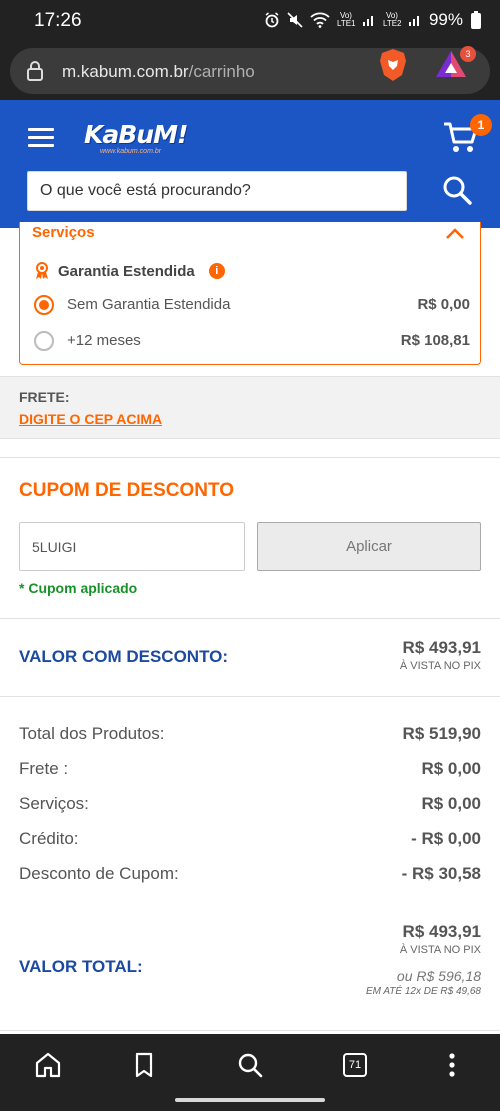 This screenshot has height=1111, width=500. Describe the element at coordinates (221, 71) in the screenshot. I see `url-path: /carrinho` at that location.